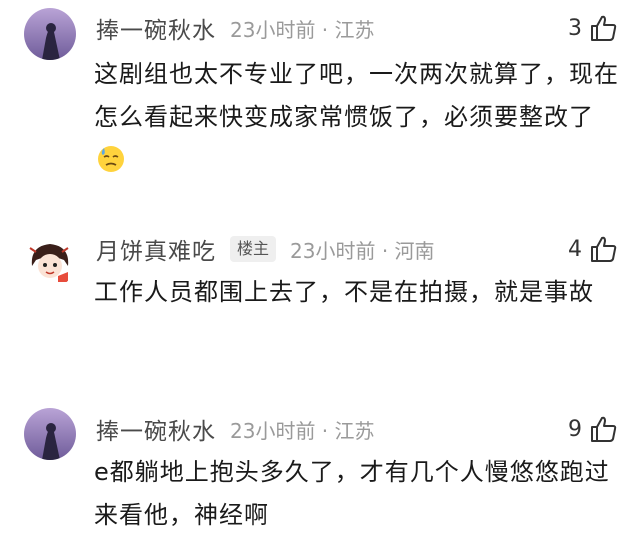 Image resolution: width=640 pixels, height=537 pixels. What do you see at coordinates (362, 250) in the screenshot?
I see `comment-meta: 23小时前 · 河南` at bounding box center [362, 250].